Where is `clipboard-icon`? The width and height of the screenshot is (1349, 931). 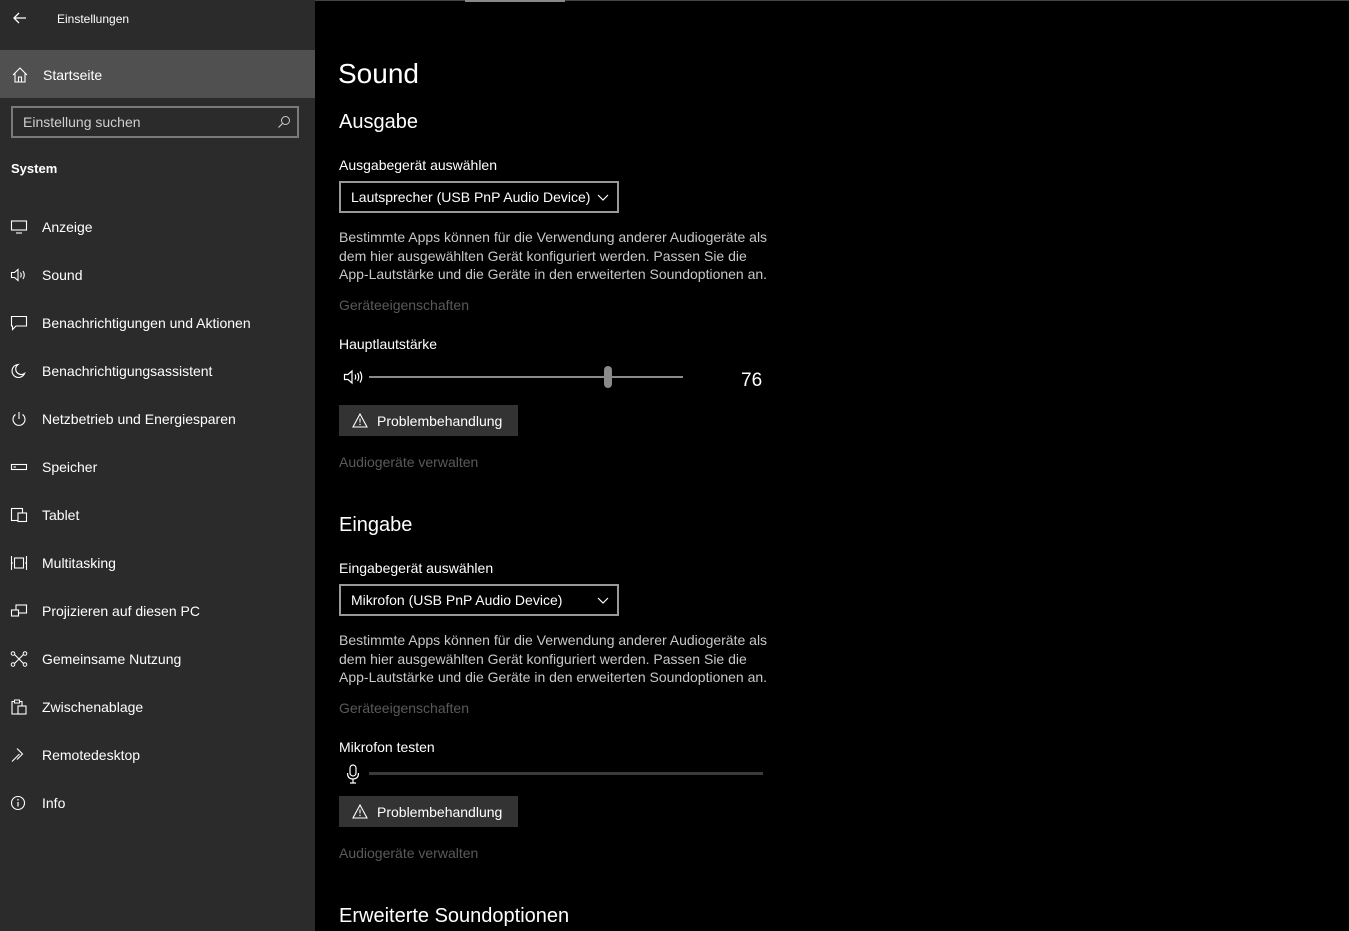 clipboard-icon is located at coordinates (19, 707).